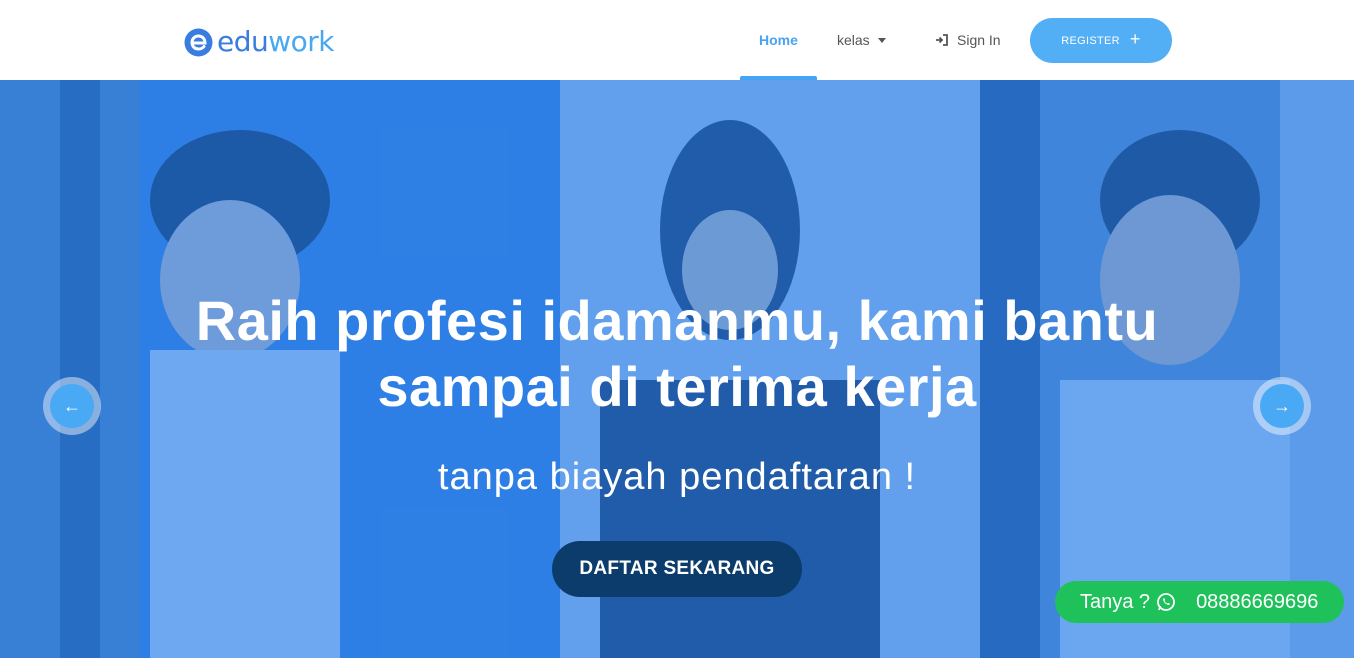 Image resolution: width=1354 pixels, height=658 pixels. What do you see at coordinates (1115, 601) in the screenshot?
I see `whatsapp-label: Tanya ?` at bounding box center [1115, 601].